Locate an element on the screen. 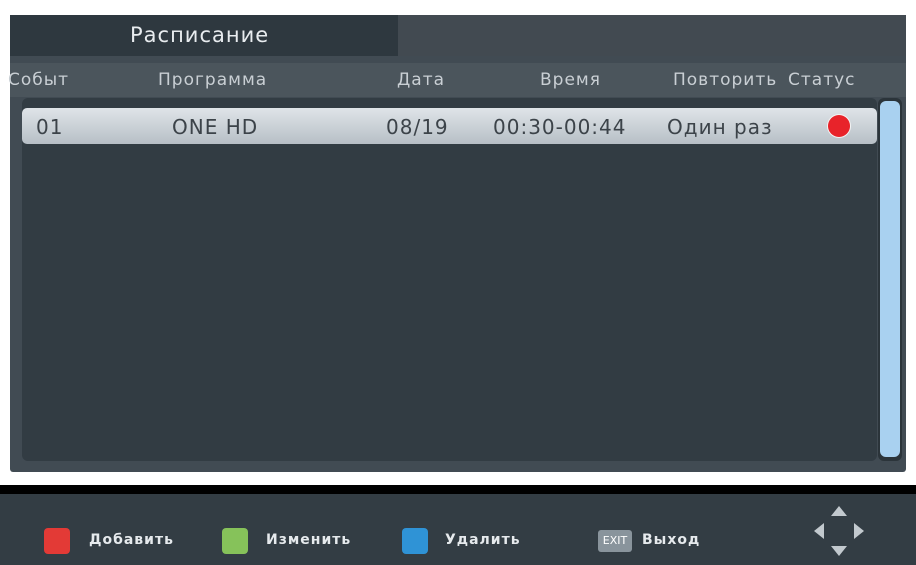 The image size is (916, 565). tab-strip: Расписание is located at coordinates (458, 35).